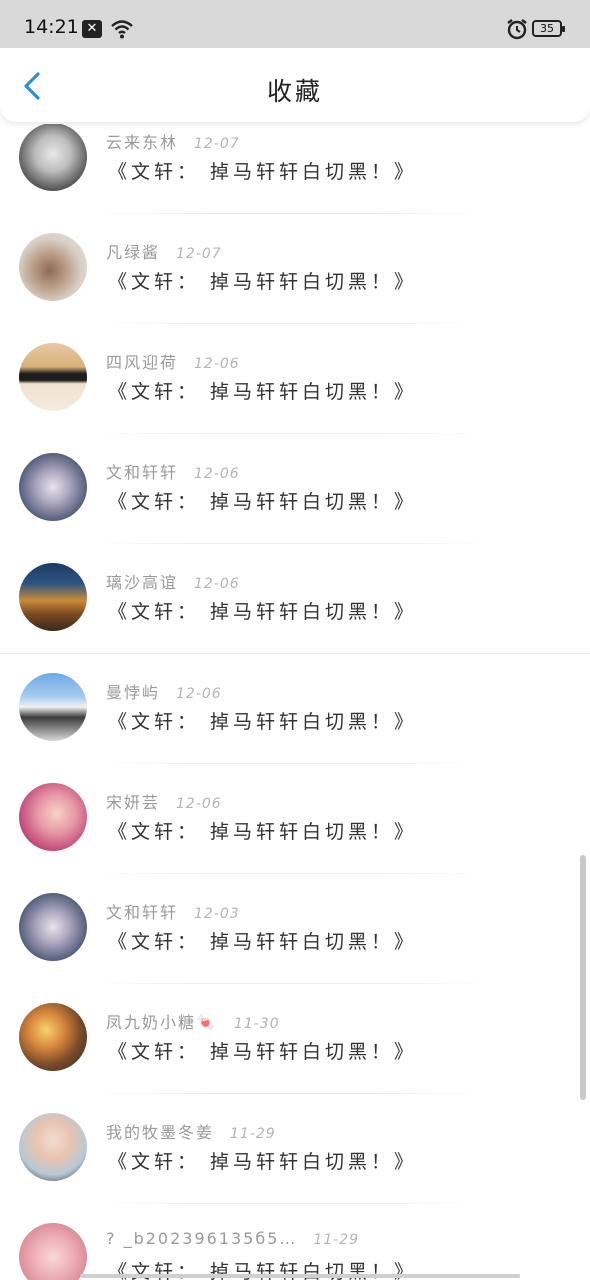  What do you see at coordinates (160, 1132) in the screenshot?
I see `user-name: 我的牧墨冬姜` at bounding box center [160, 1132].